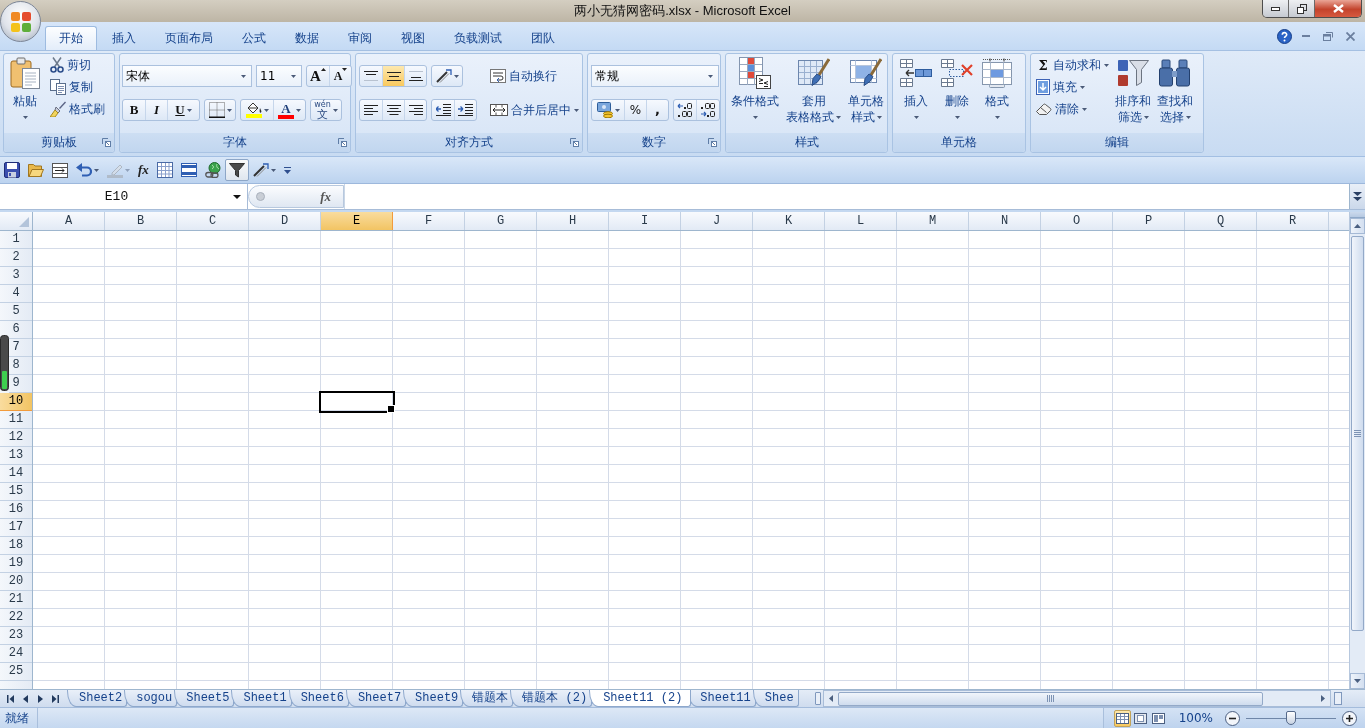  I want to click on copy-button: 复制, so click(71, 87).